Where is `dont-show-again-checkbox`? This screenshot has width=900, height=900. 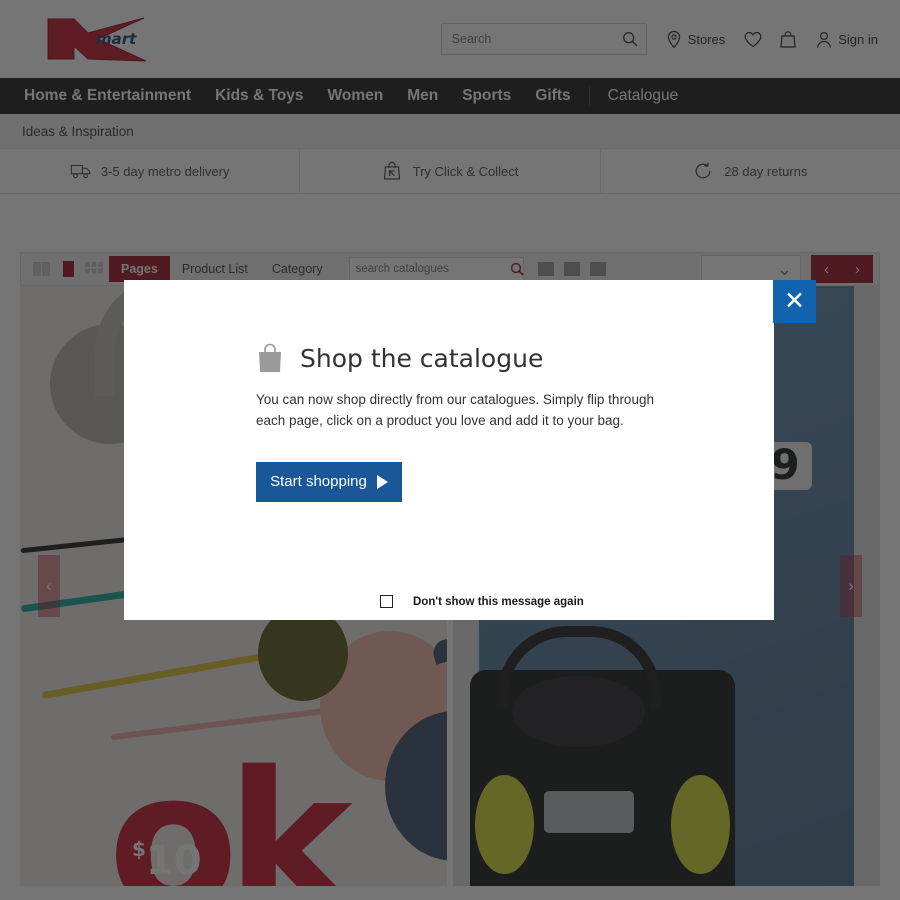
dont-show-again-checkbox is located at coordinates (386, 601).